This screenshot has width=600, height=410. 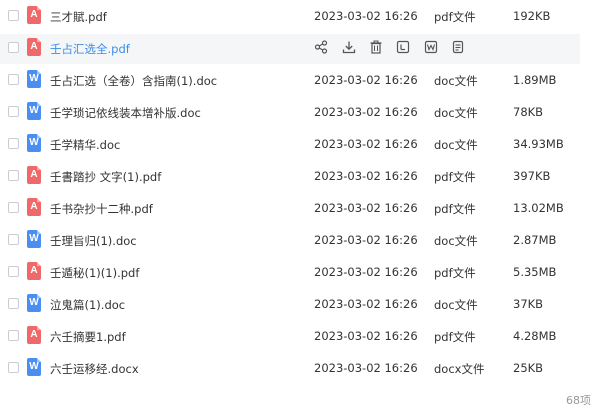 What do you see at coordinates (290, 17) in the screenshot?
I see `file-row: A 三才賦.pdf 2023-03-02 16:26 pdf文件 192KB` at bounding box center [290, 17].